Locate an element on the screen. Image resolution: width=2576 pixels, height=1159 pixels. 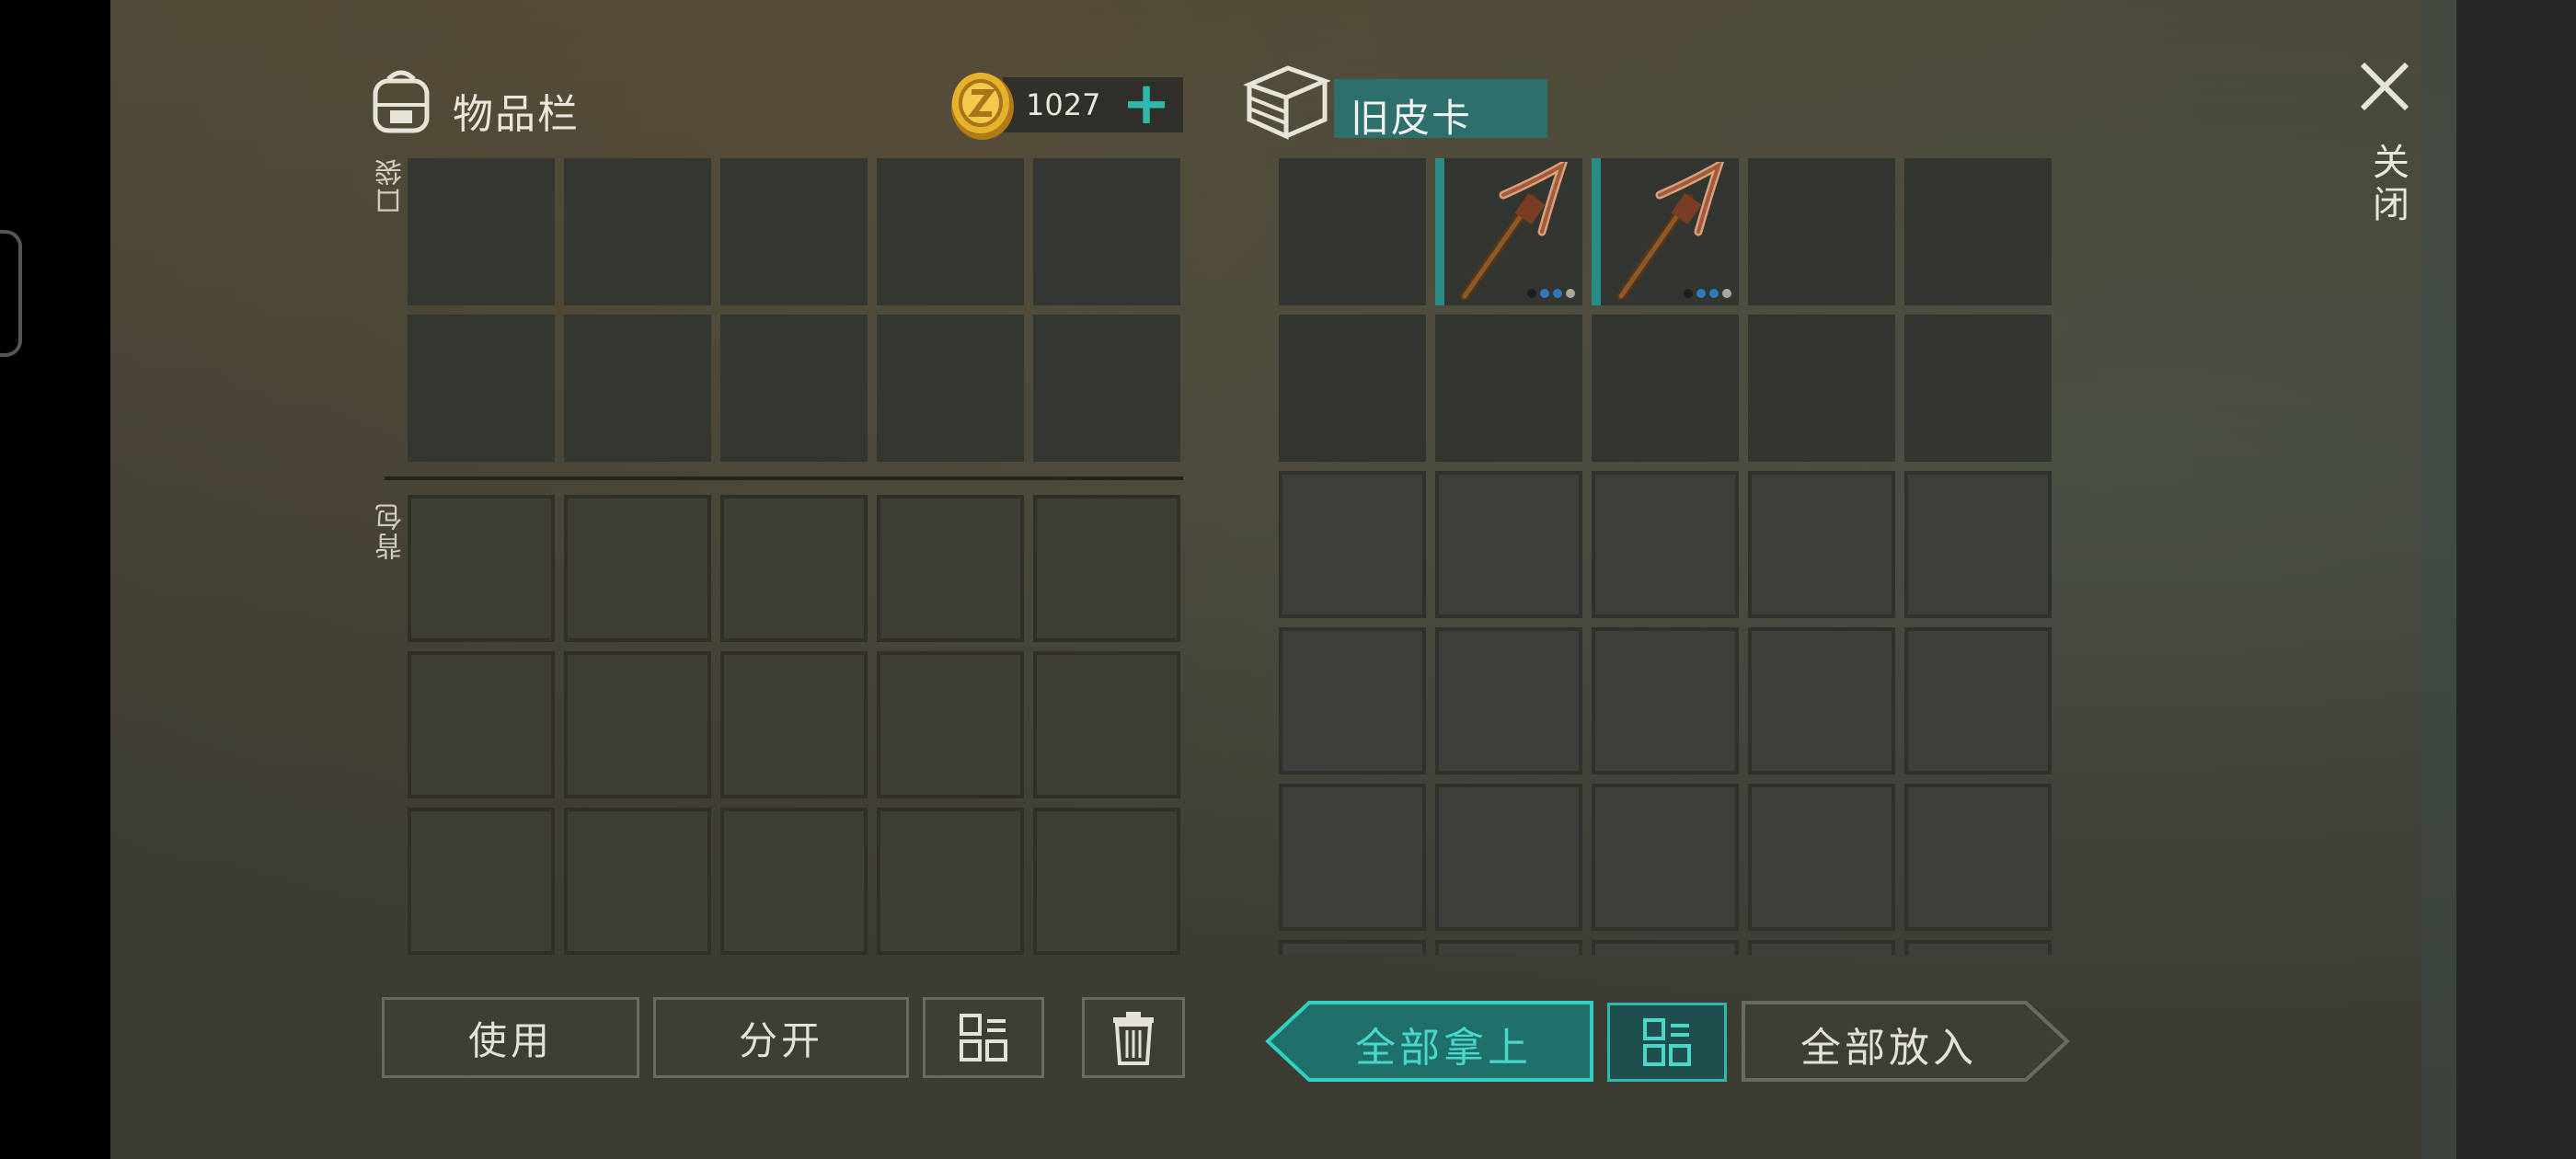
backpack-scroll-area is located at coordinates (796, 725).